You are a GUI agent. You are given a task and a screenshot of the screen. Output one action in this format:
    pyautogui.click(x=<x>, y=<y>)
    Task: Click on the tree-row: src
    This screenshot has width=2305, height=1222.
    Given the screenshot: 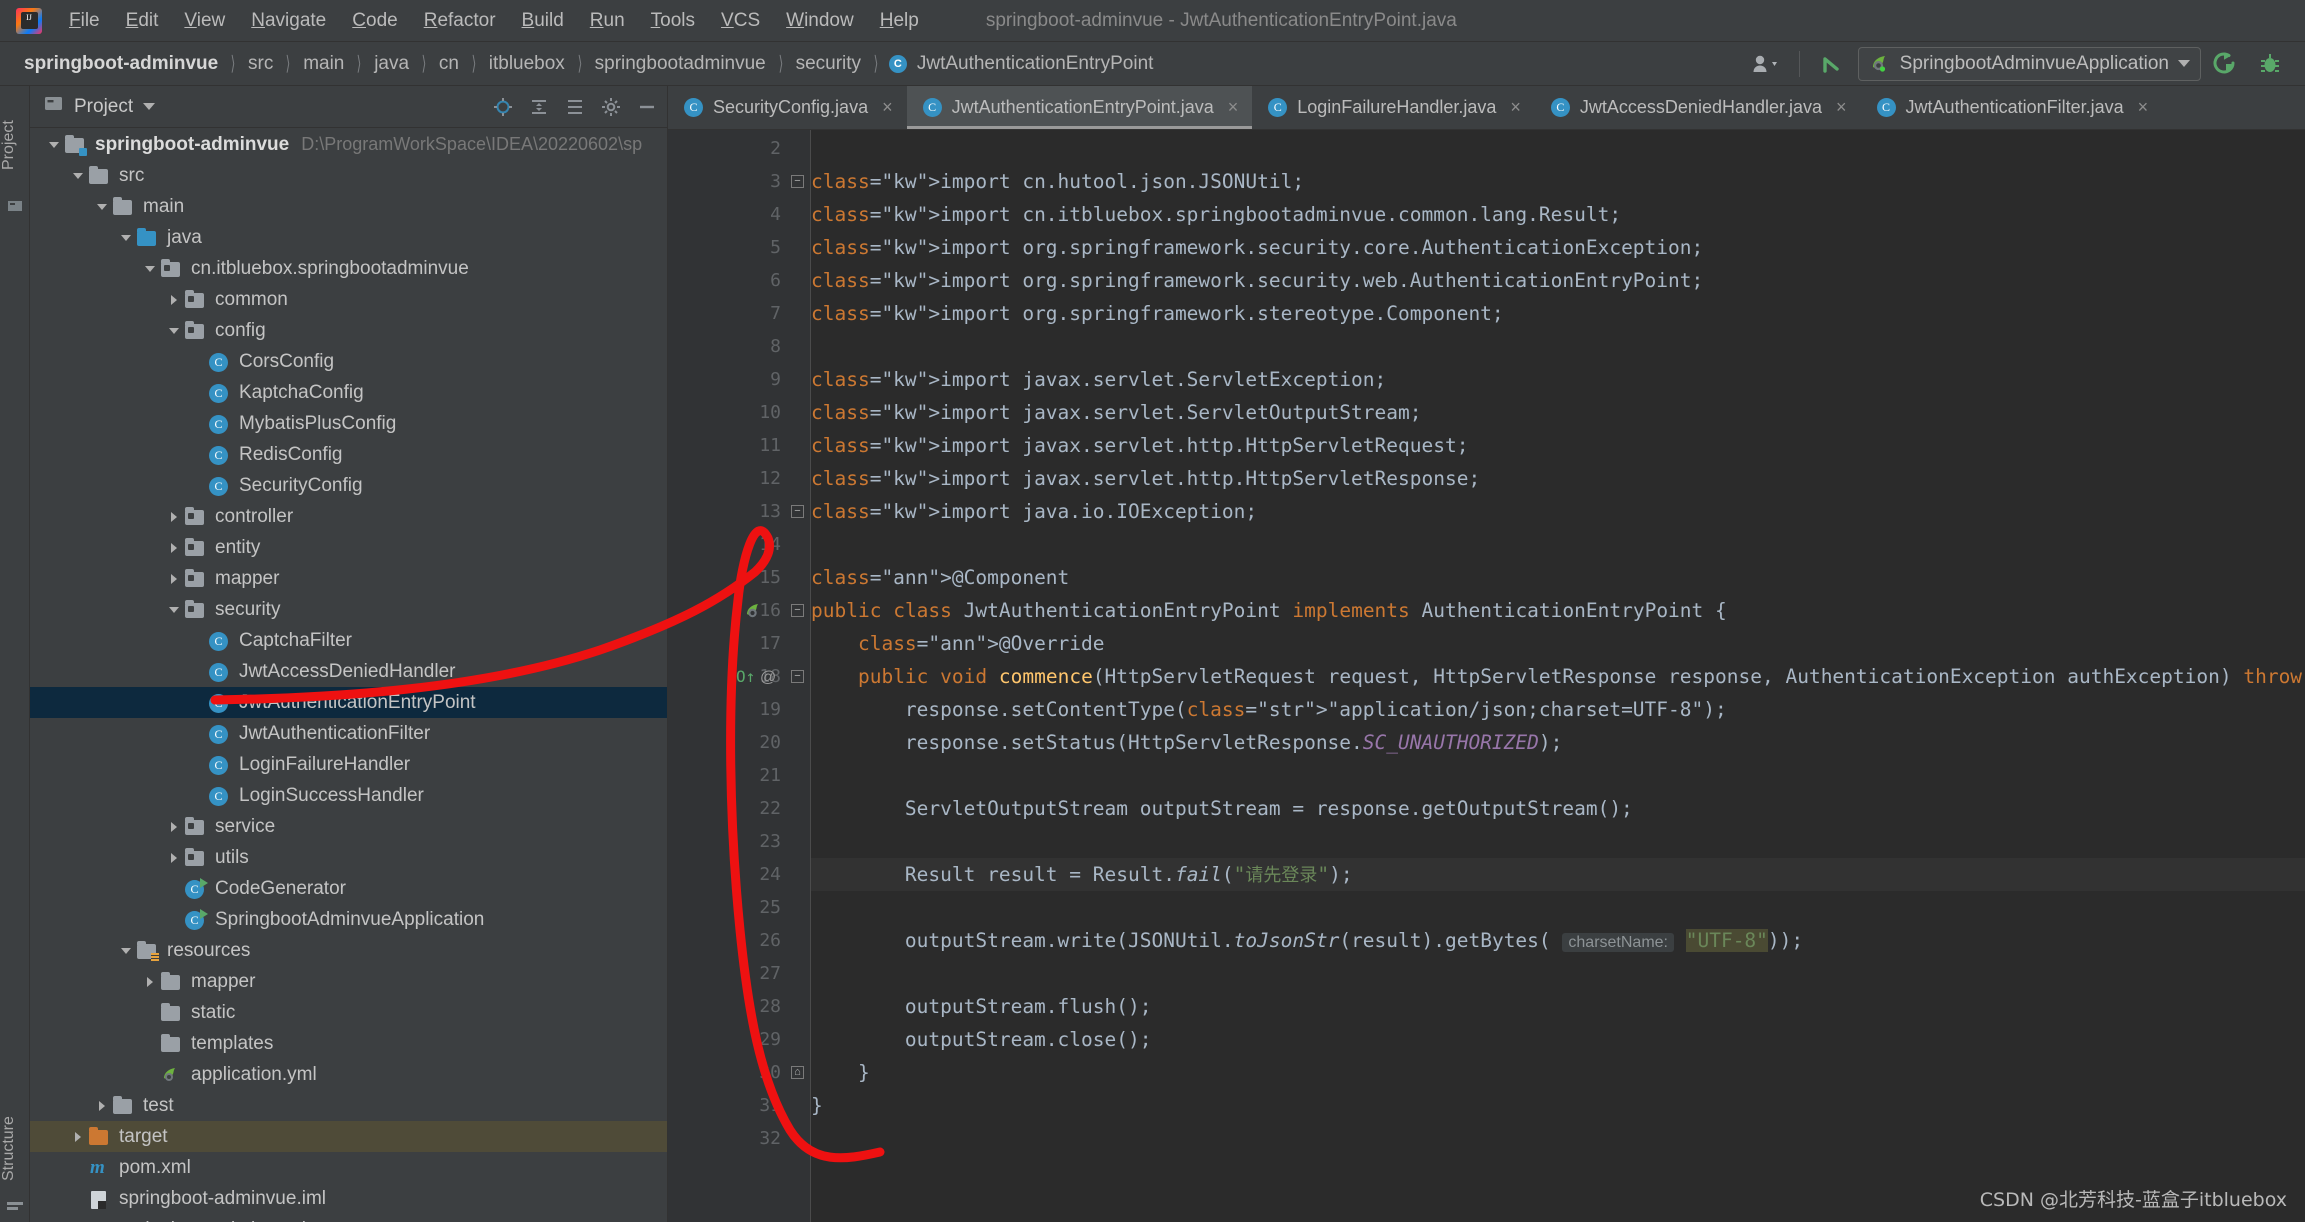 What is the action you would take?
    pyautogui.click(x=348, y=175)
    